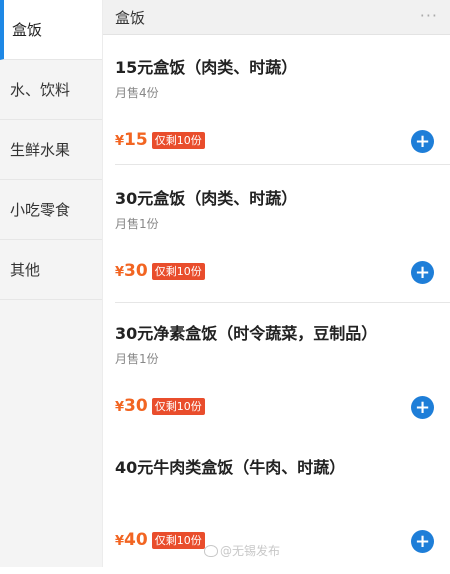 This screenshot has width=450, height=574. What do you see at coordinates (276, 17) in the screenshot?
I see `section-header: 盒饭 ···` at bounding box center [276, 17].